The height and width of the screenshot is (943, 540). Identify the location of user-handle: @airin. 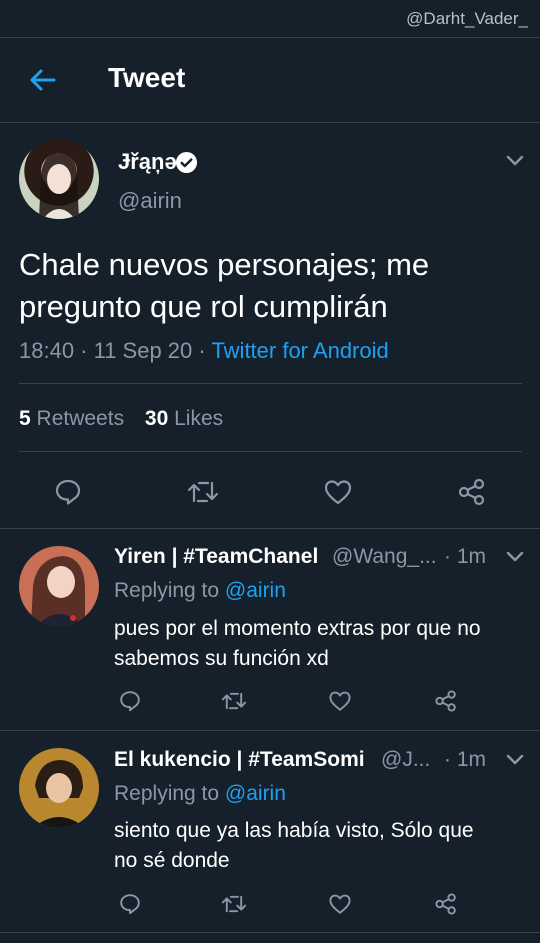
(150, 201).